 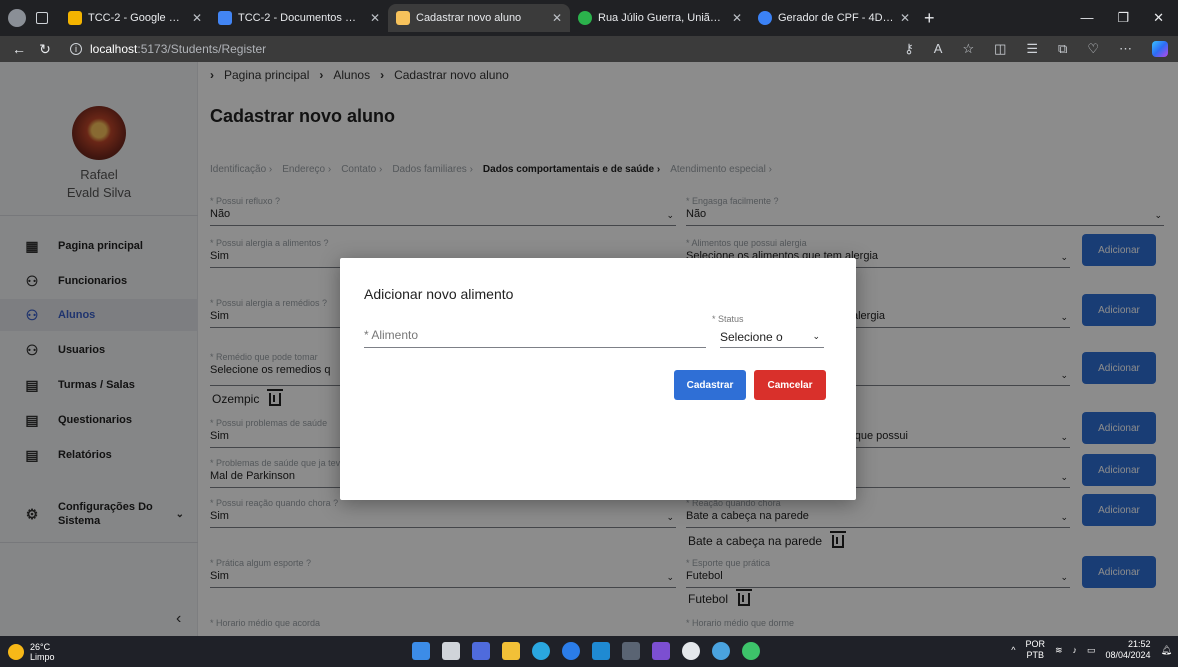 I want to click on close-window-icon: ✕, so click(x=1158, y=18).